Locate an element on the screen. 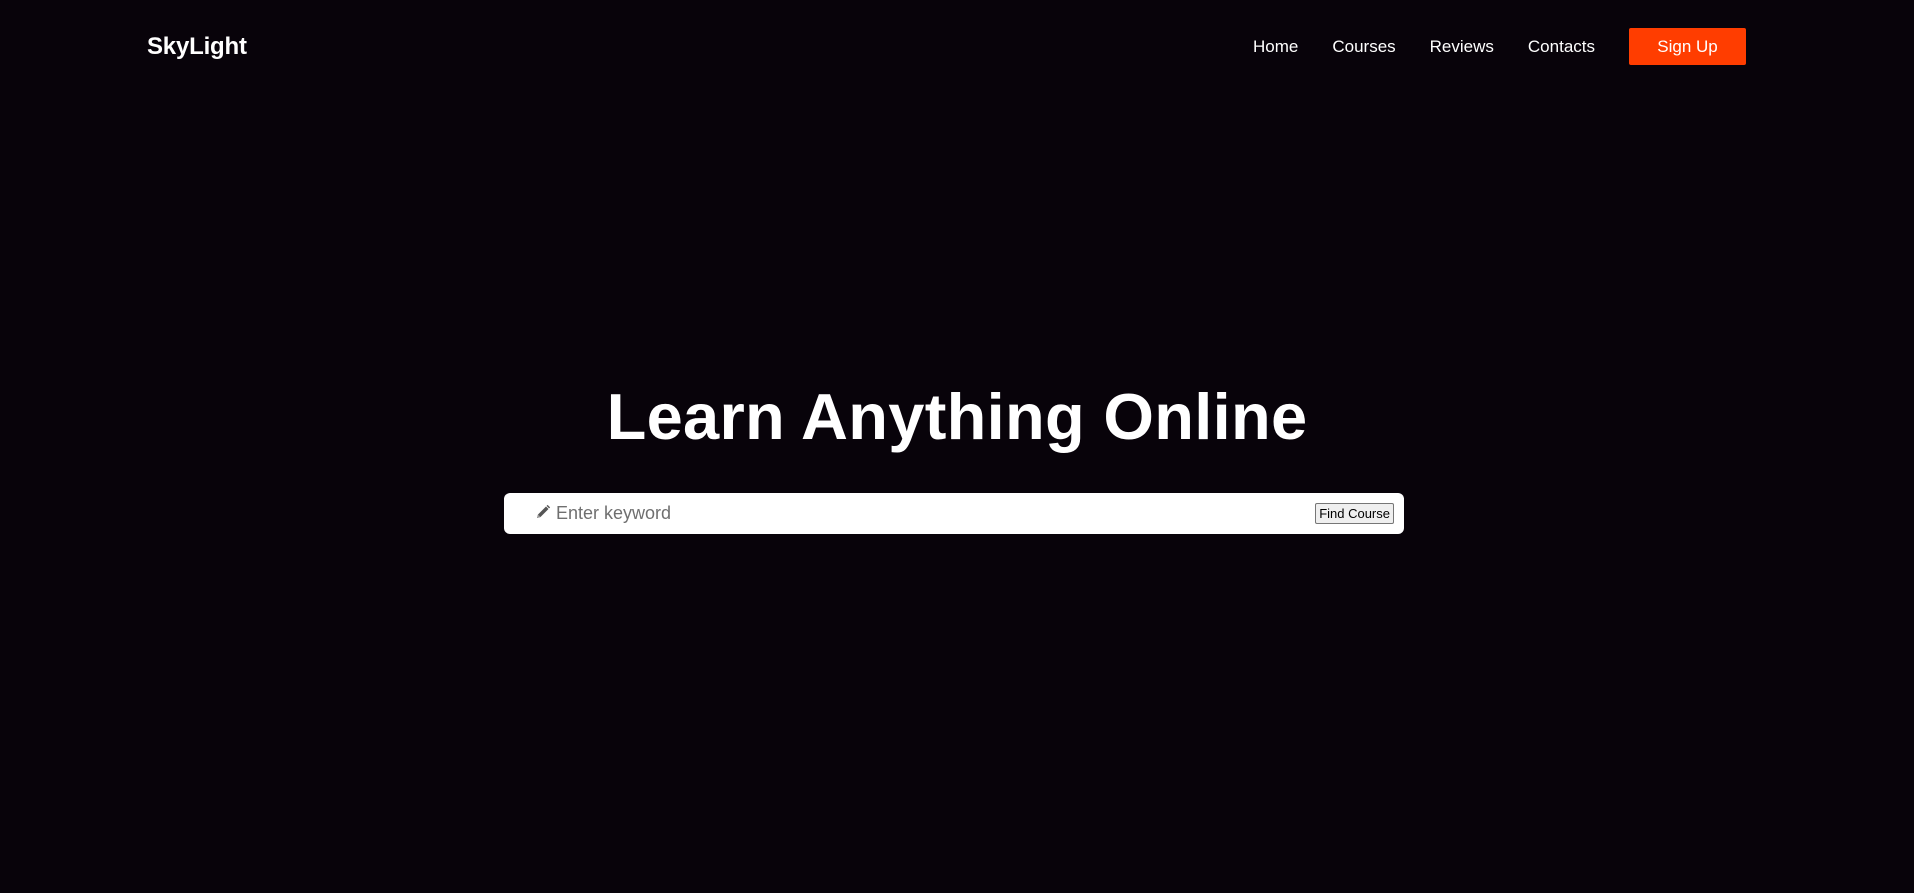 This screenshot has width=1914, height=893. search-bar: Find Course is located at coordinates (954, 513).